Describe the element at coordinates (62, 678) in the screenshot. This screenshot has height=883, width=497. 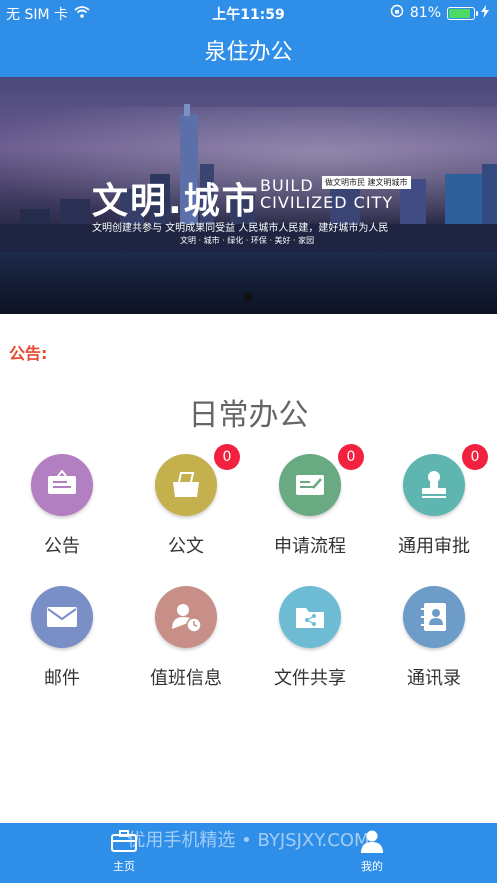
I see `grid-item-label: 邮件` at that location.